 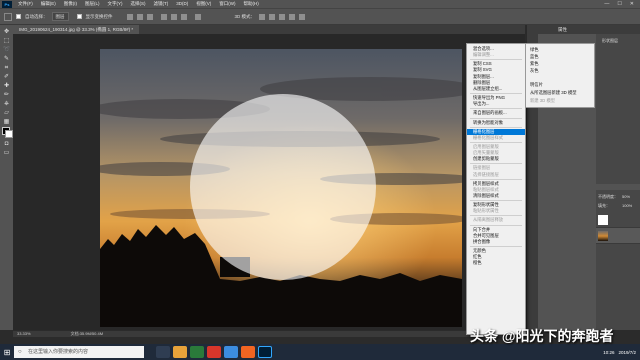 What do you see at coordinates (589, 29) in the screenshot?
I see `properties-panel-header: 属性` at bounding box center [589, 29].